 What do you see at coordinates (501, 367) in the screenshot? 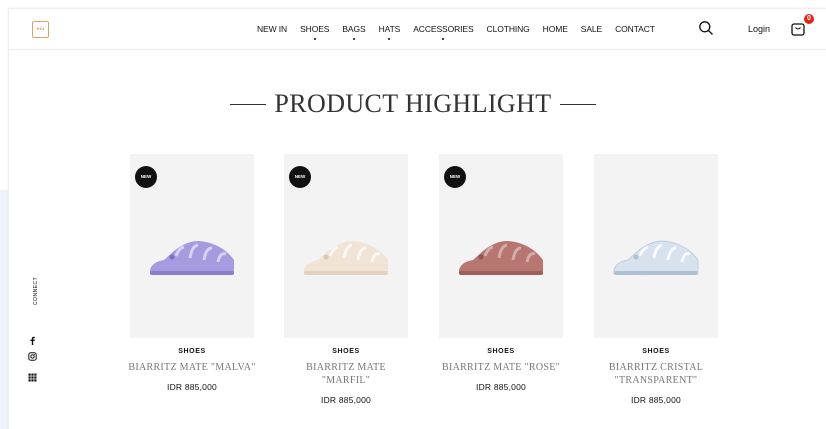
I see `product-name: BIARRITZ MATE "ROSE"` at bounding box center [501, 367].